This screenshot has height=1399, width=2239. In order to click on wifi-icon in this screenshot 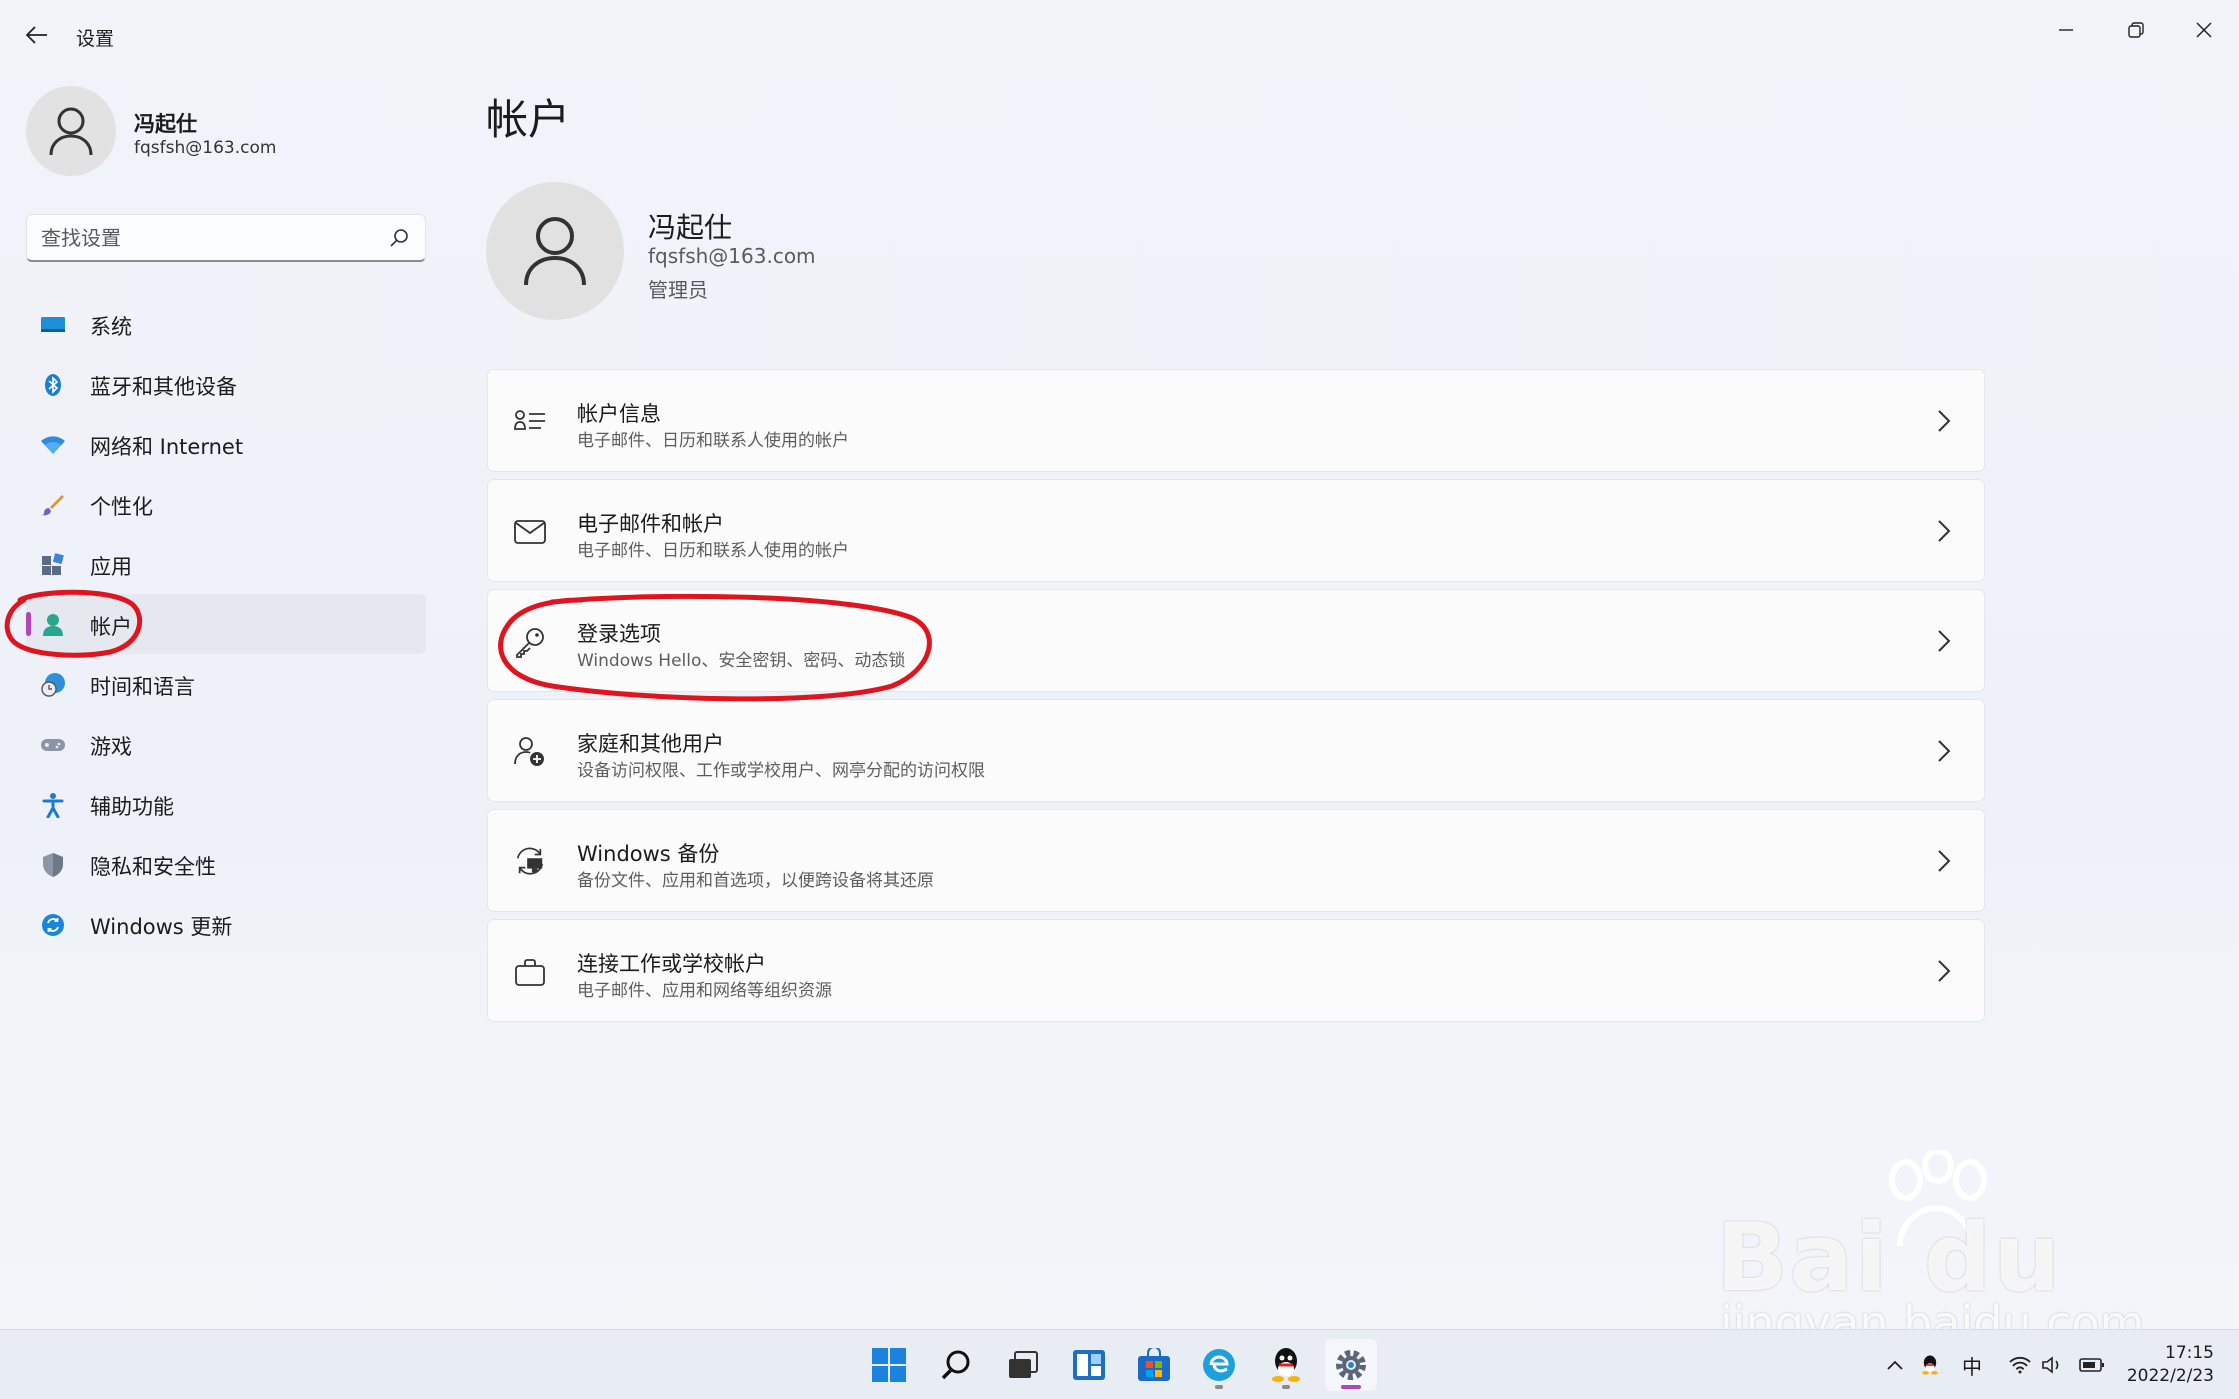, I will do `click(2020, 1365)`.